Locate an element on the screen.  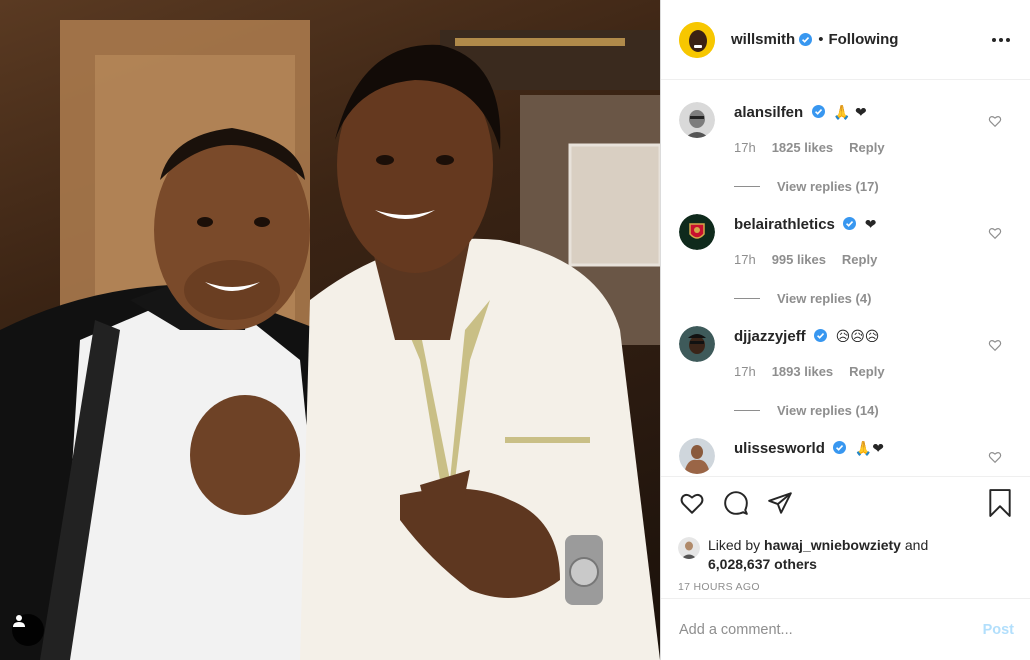
view-replies-label: View replies (14) is located at coordinates (828, 410).